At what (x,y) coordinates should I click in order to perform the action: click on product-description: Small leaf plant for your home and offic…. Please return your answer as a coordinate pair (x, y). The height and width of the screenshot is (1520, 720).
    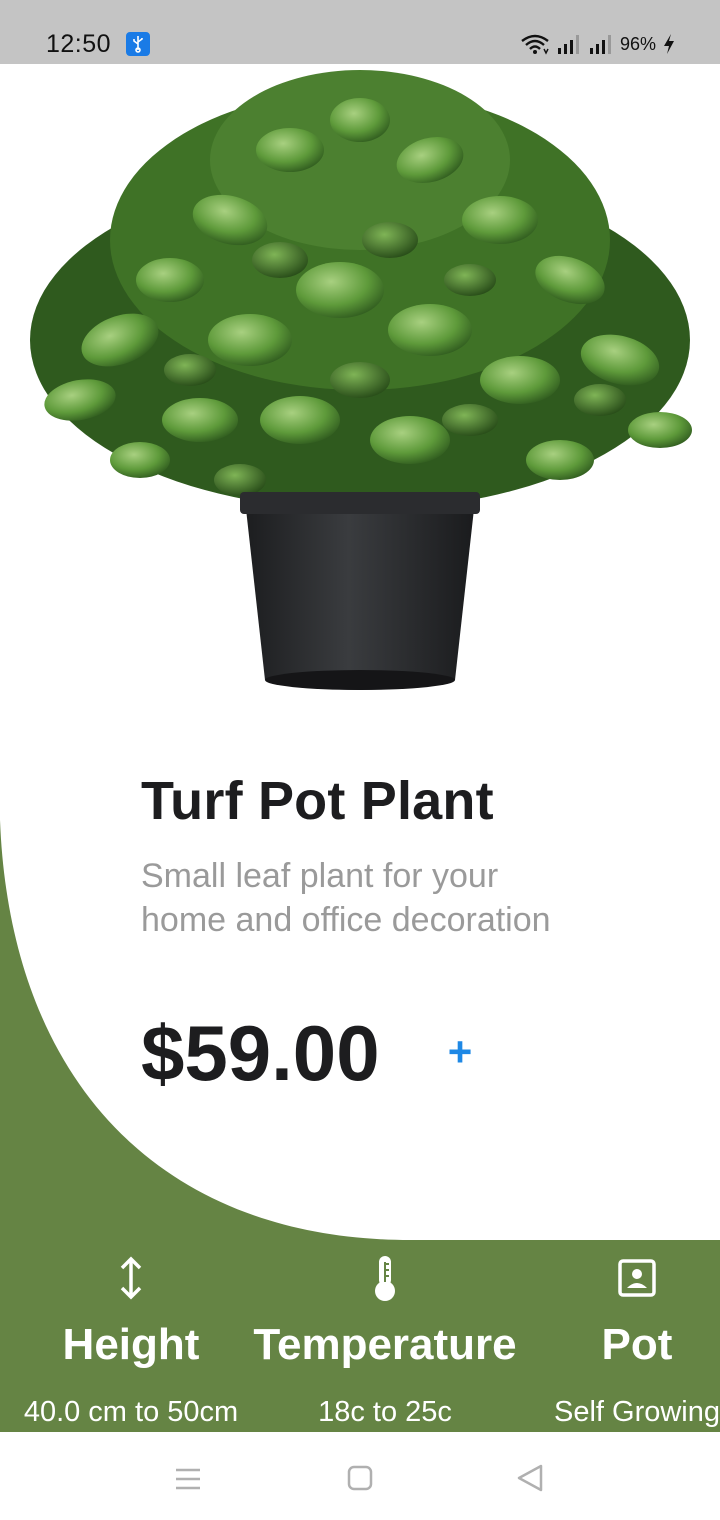
    Looking at the image, I should click on (346, 898).